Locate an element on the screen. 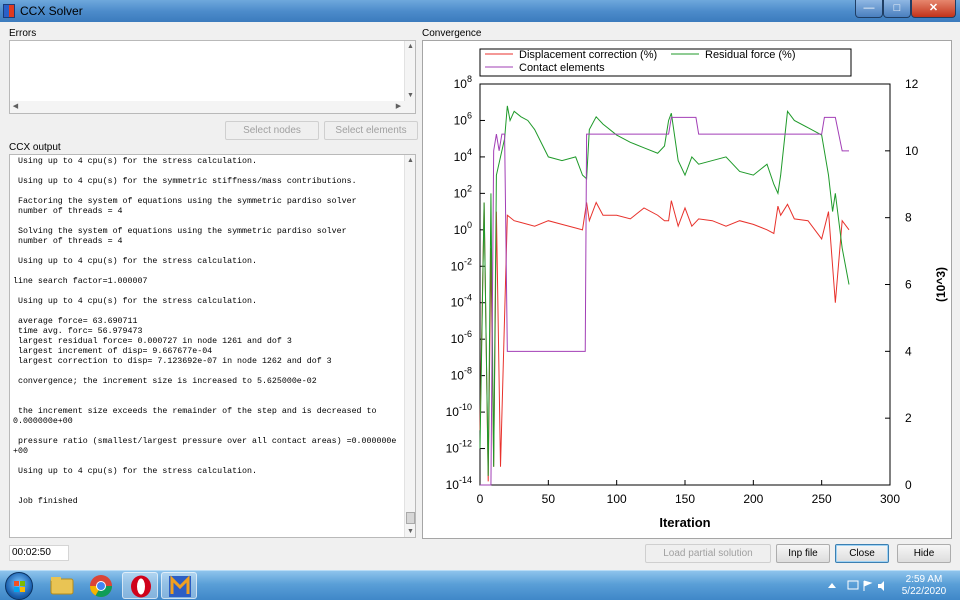 This screenshot has width=960, height=600. x-axis-label: Iteration is located at coordinates (684, 522).